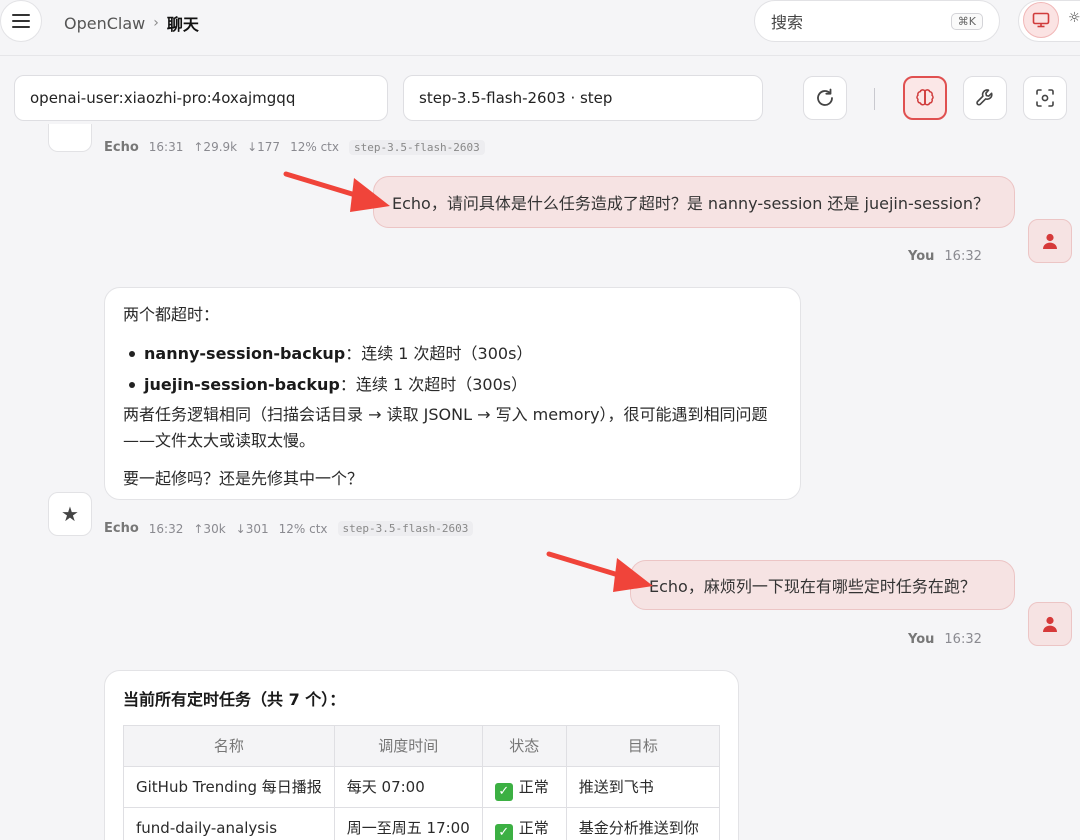 The image size is (1080, 840). What do you see at coordinates (229, 823) in the screenshot?
I see `cell-name: fund-daily-analysis` at bounding box center [229, 823].